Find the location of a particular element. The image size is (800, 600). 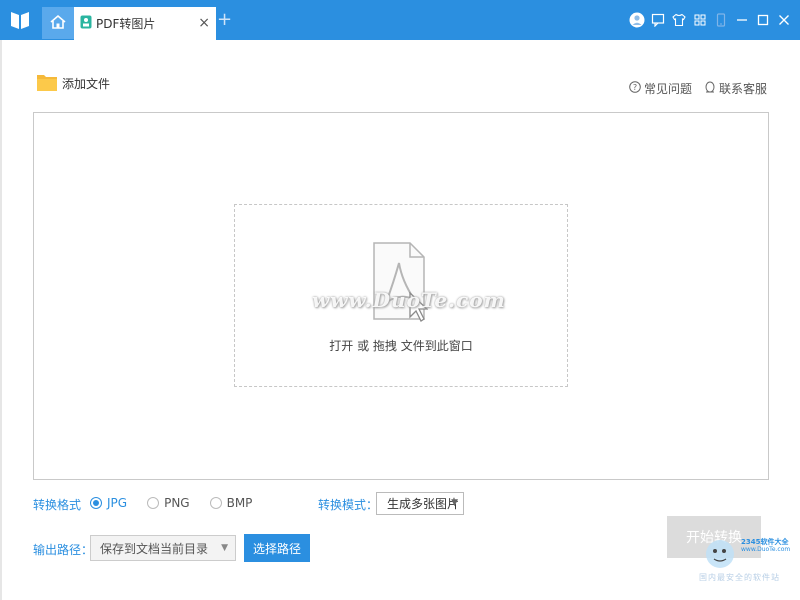

mode-label: 转换模式： is located at coordinates (348, 505).